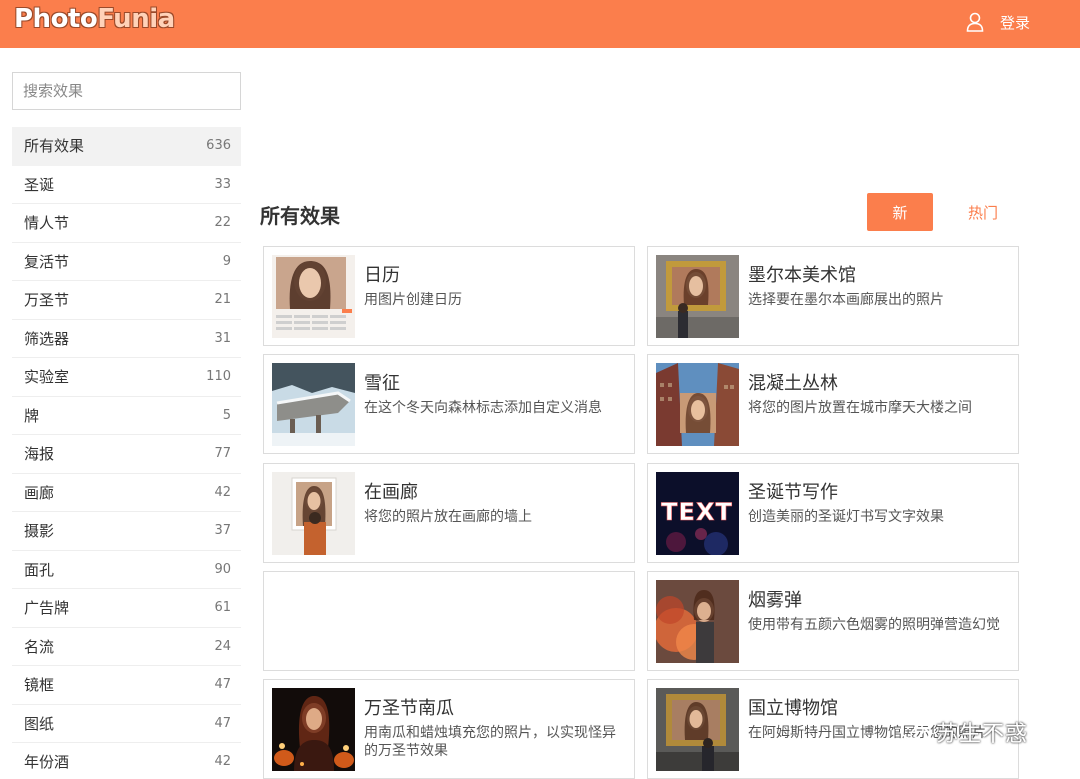 Image resolution: width=1080 pixels, height=779 pixels. I want to click on category-count: 90, so click(222, 569).